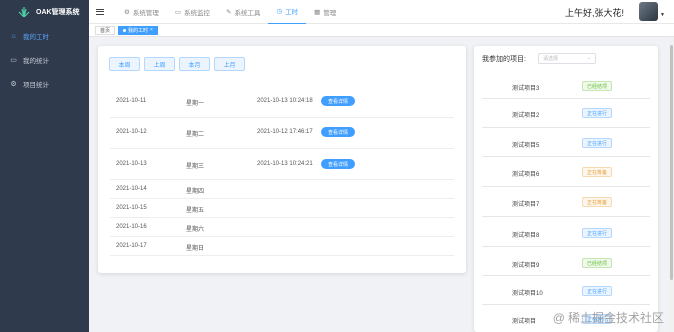 This screenshot has width=674, height=332. I want to click on table-row: 2021-10-11 星期一 2021-10-13 10:24:18 查看详情, so click(282, 104).